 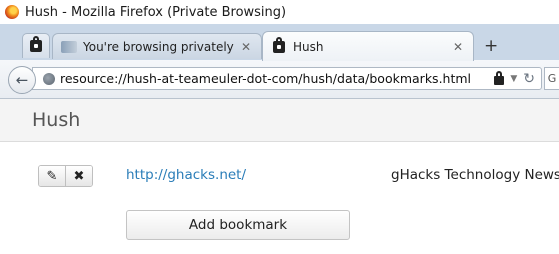 What do you see at coordinates (475, 175) in the screenshot?
I see `bookmark-title: gHacks Technology News` at bounding box center [475, 175].